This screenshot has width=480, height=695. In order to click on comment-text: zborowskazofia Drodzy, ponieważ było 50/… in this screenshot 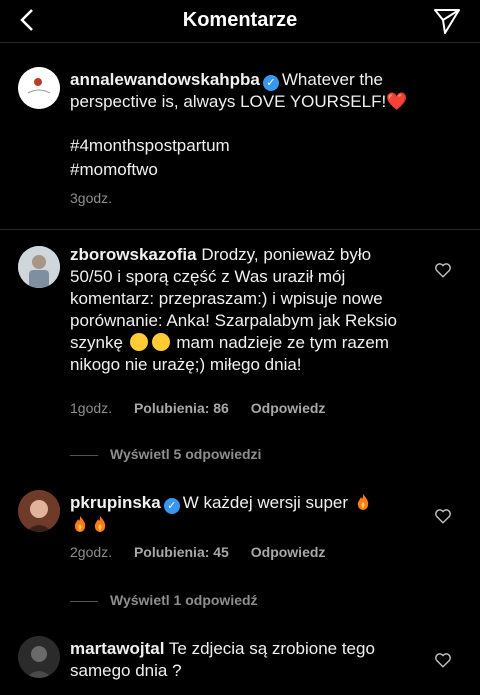, I will do `click(240, 310)`.